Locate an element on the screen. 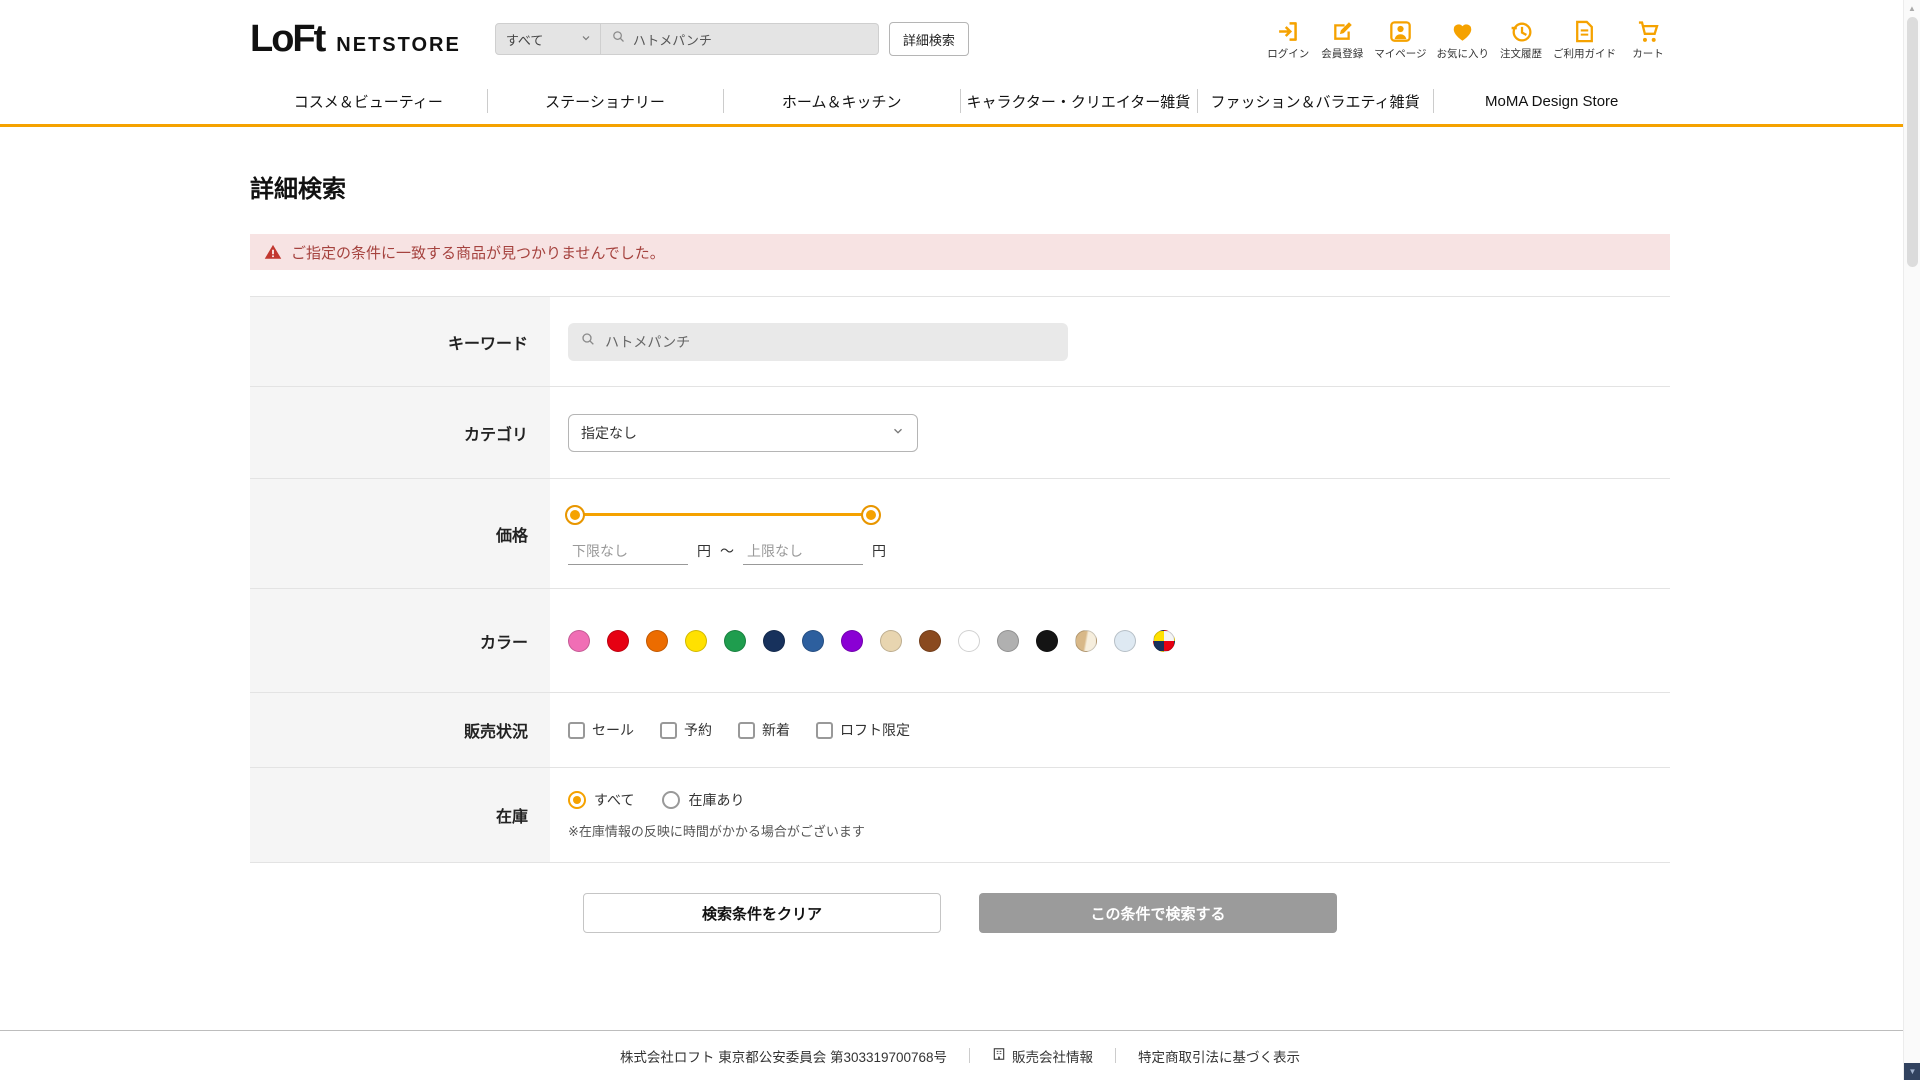 The width and height of the screenshot is (1920, 1080). user-menu-label: ログイン is located at coordinates (1288, 53).